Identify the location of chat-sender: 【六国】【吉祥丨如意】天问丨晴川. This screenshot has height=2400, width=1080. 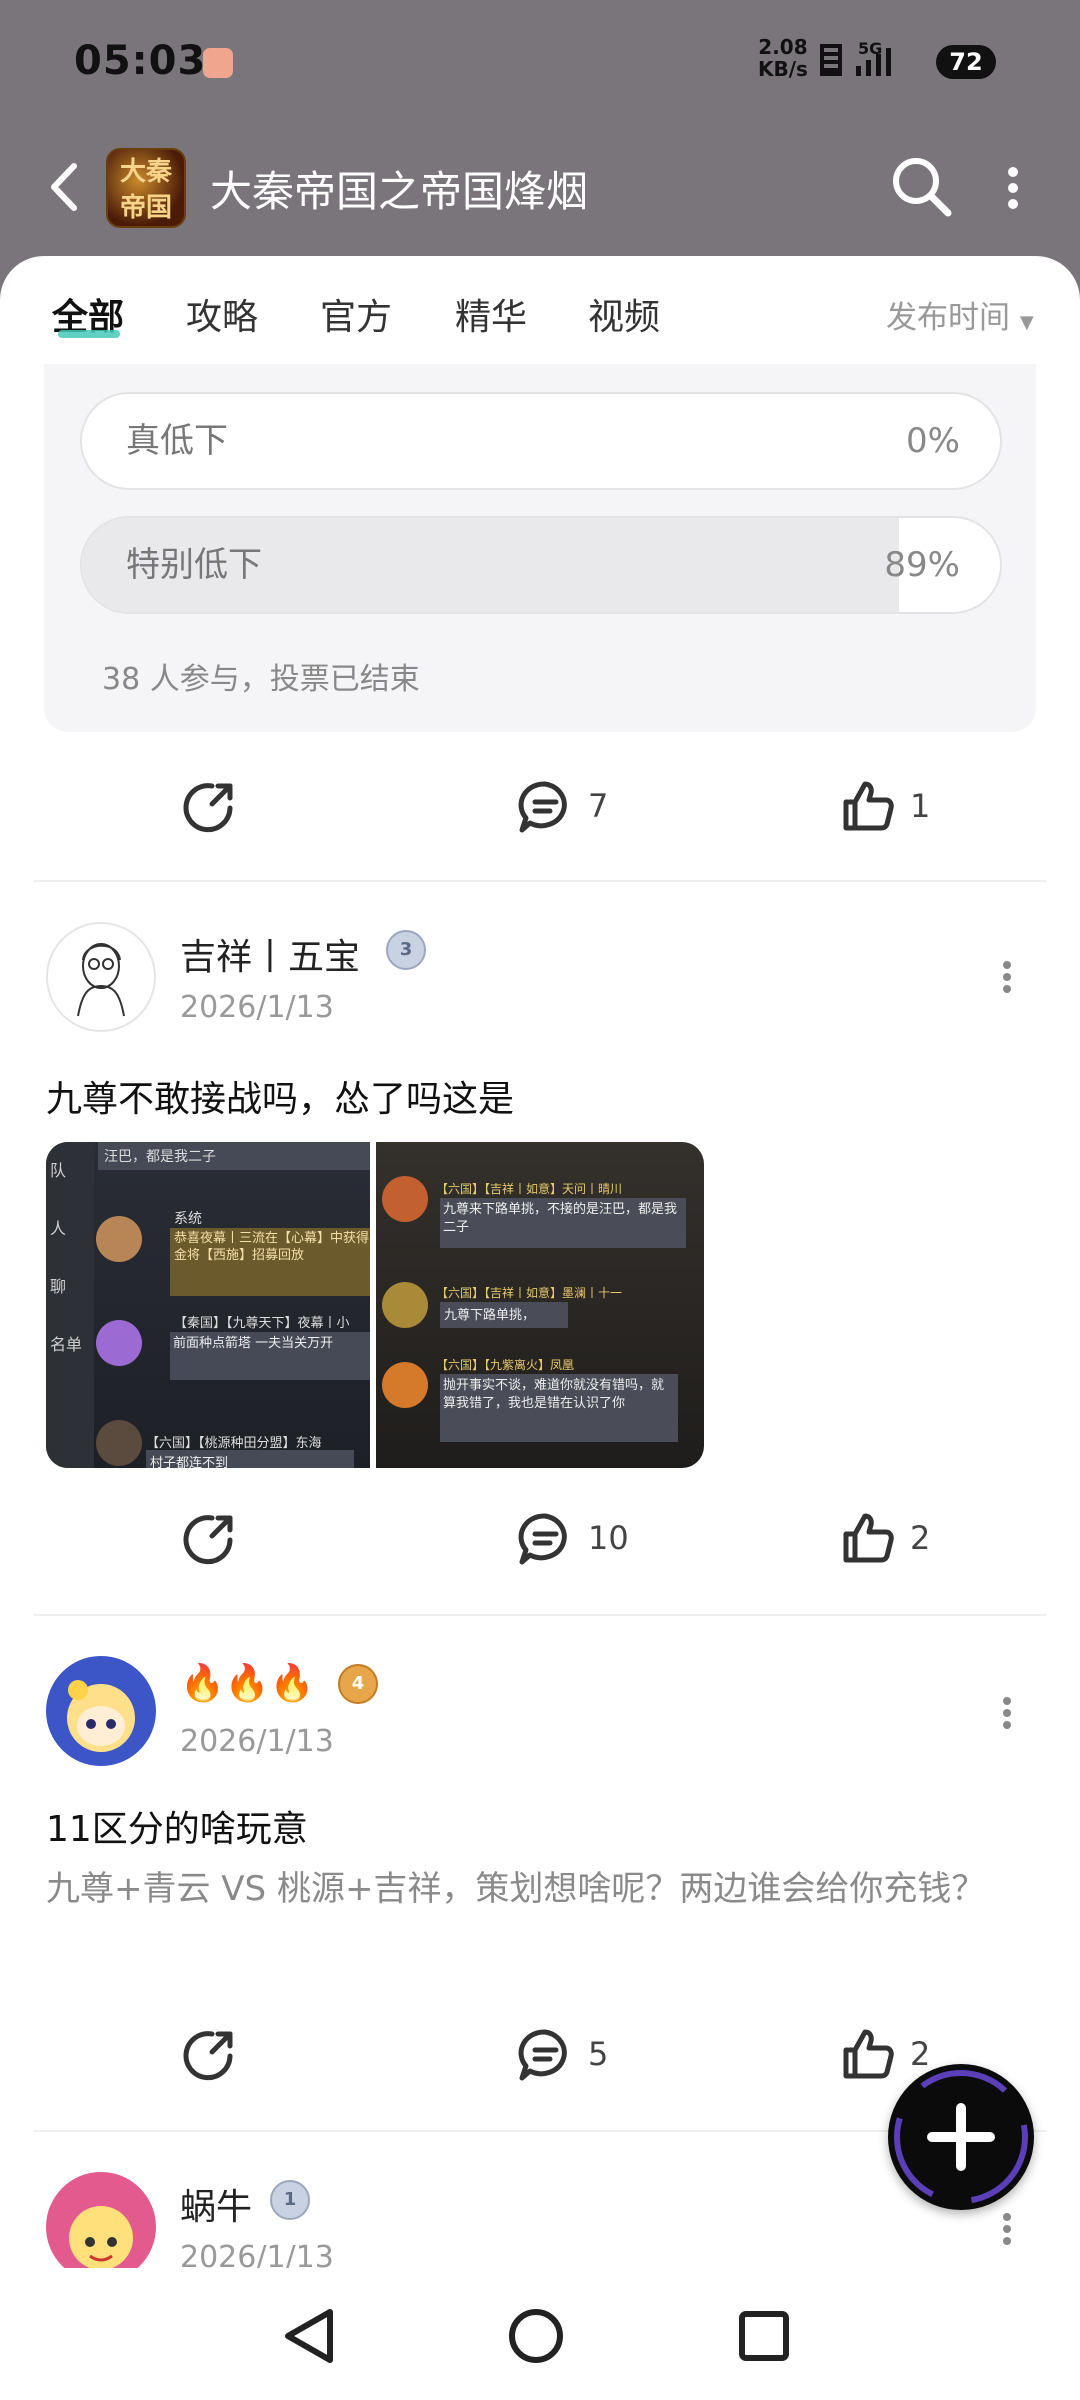
(529, 1189).